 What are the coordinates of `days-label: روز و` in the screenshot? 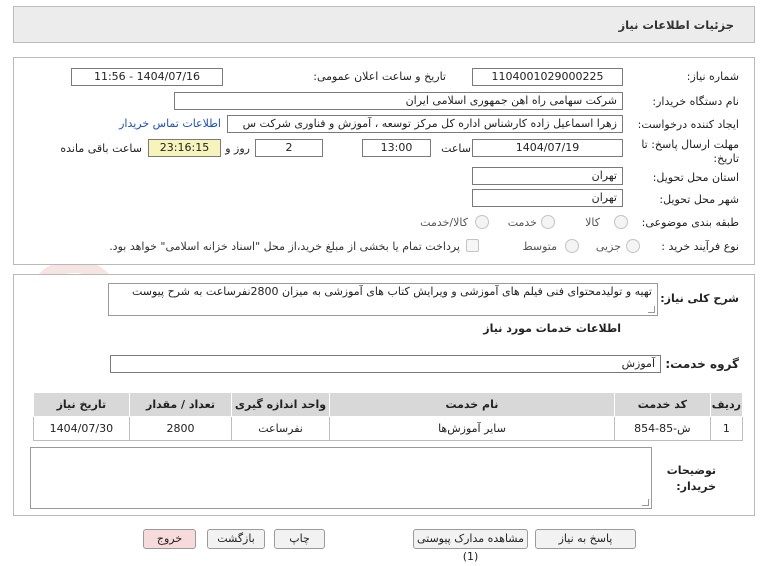 It's located at (237, 148).